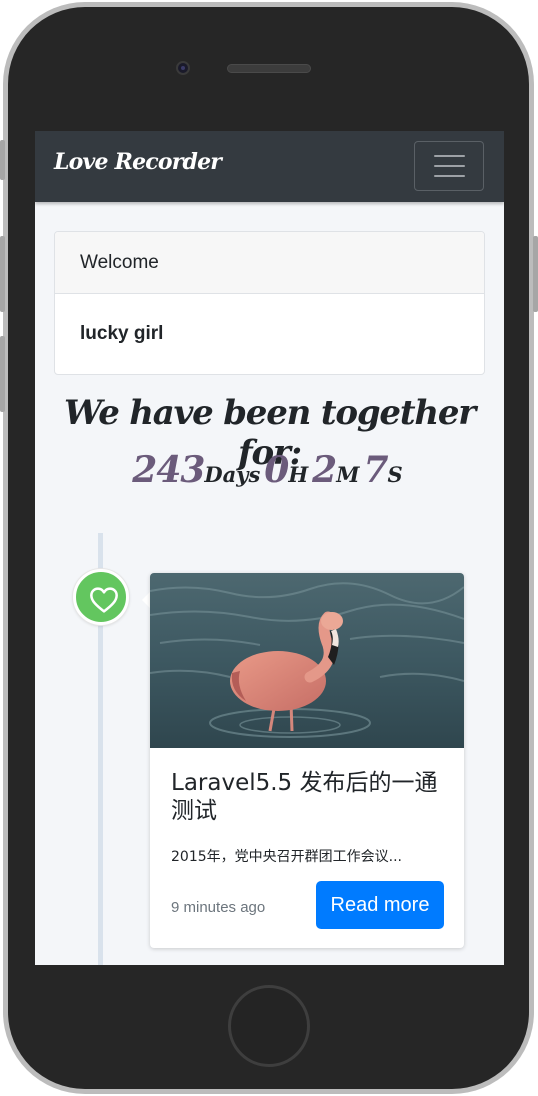  What do you see at coordinates (276, 470) in the screenshot?
I see `hours-count: 0` at bounding box center [276, 470].